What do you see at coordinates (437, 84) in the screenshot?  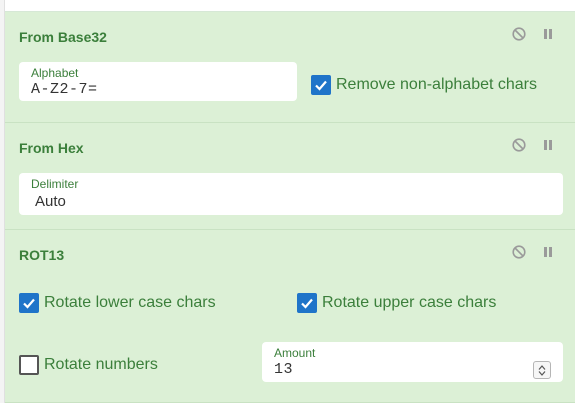 I see `checkbox-label: Remove non-alphabet chars` at bounding box center [437, 84].